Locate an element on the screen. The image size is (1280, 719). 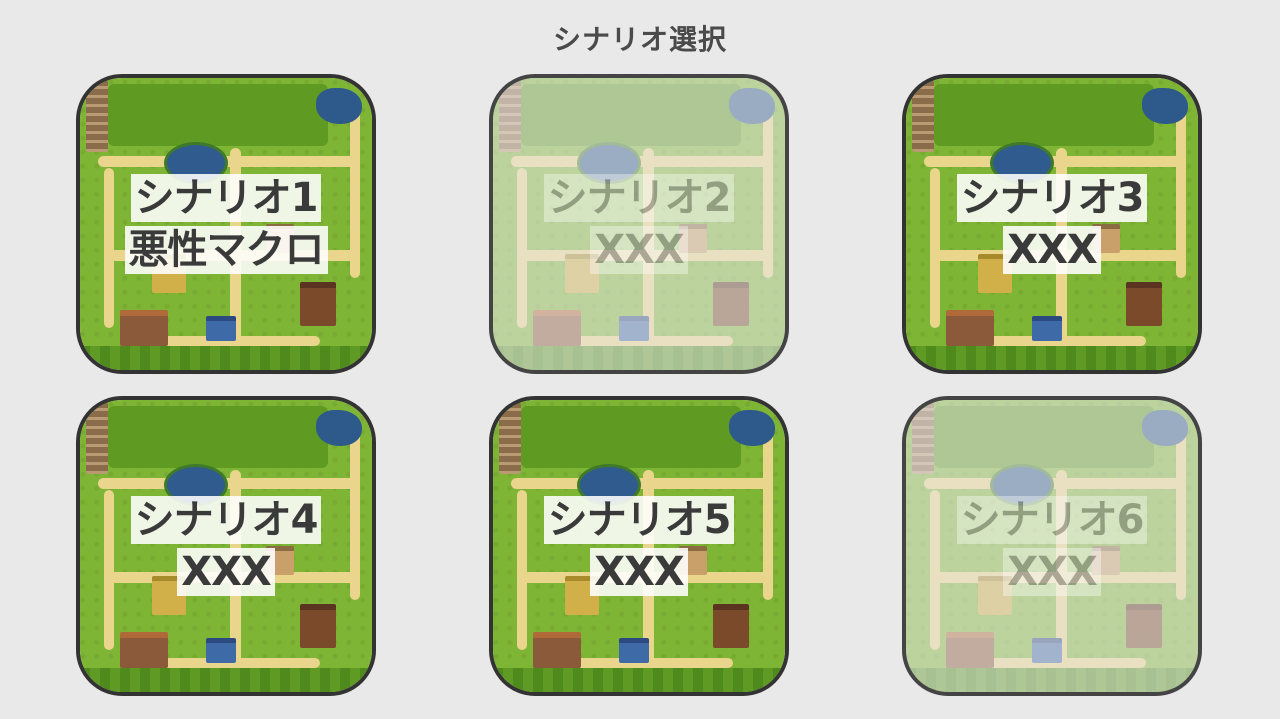
scenario-card-6: シナリオ6 XXX is located at coordinates (1052, 546).